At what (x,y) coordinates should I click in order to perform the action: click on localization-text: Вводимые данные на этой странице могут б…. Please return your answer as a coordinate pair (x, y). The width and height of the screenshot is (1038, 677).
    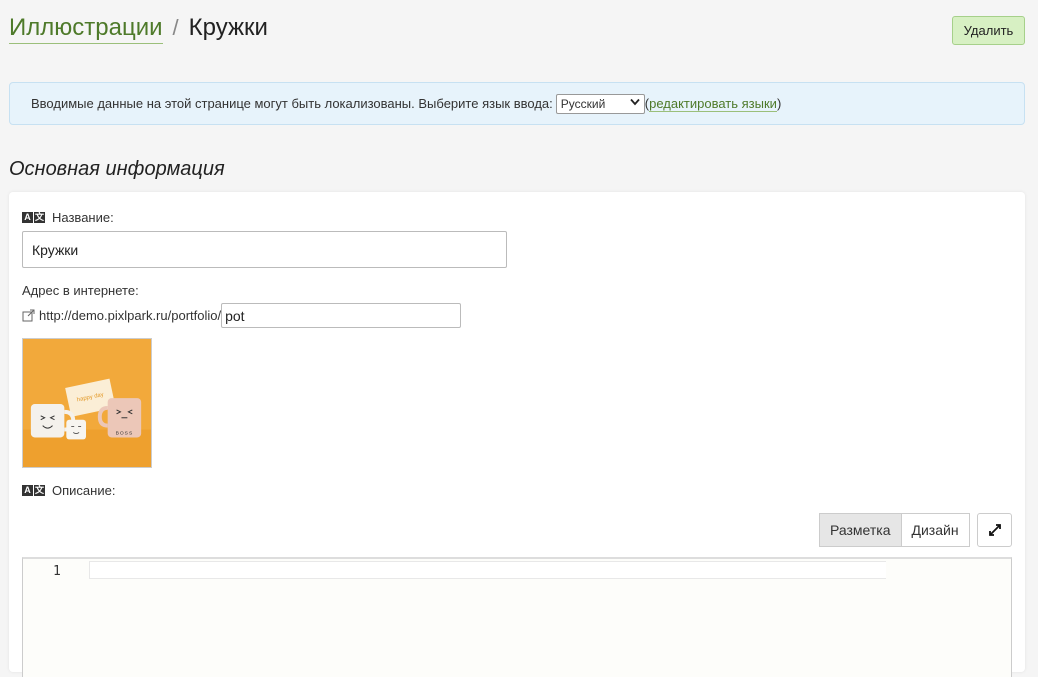
    Looking at the image, I should click on (292, 103).